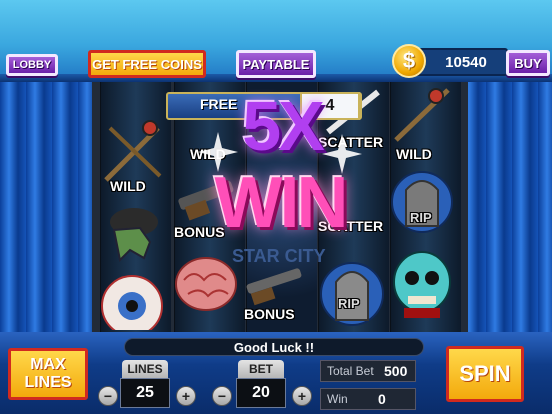 The height and width of the screenshot is (414, 552). What do you see at coordinates (396, 371) in the screenshot?
I see `total-bet-value: 500` at bounding box center [396, 371].